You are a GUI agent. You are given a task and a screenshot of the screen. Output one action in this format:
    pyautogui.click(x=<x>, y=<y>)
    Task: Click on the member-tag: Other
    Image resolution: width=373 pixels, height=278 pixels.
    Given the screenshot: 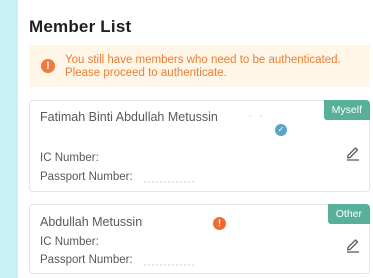 What is the action you would take?
    pyautogui.click(x=348, y=214)
    